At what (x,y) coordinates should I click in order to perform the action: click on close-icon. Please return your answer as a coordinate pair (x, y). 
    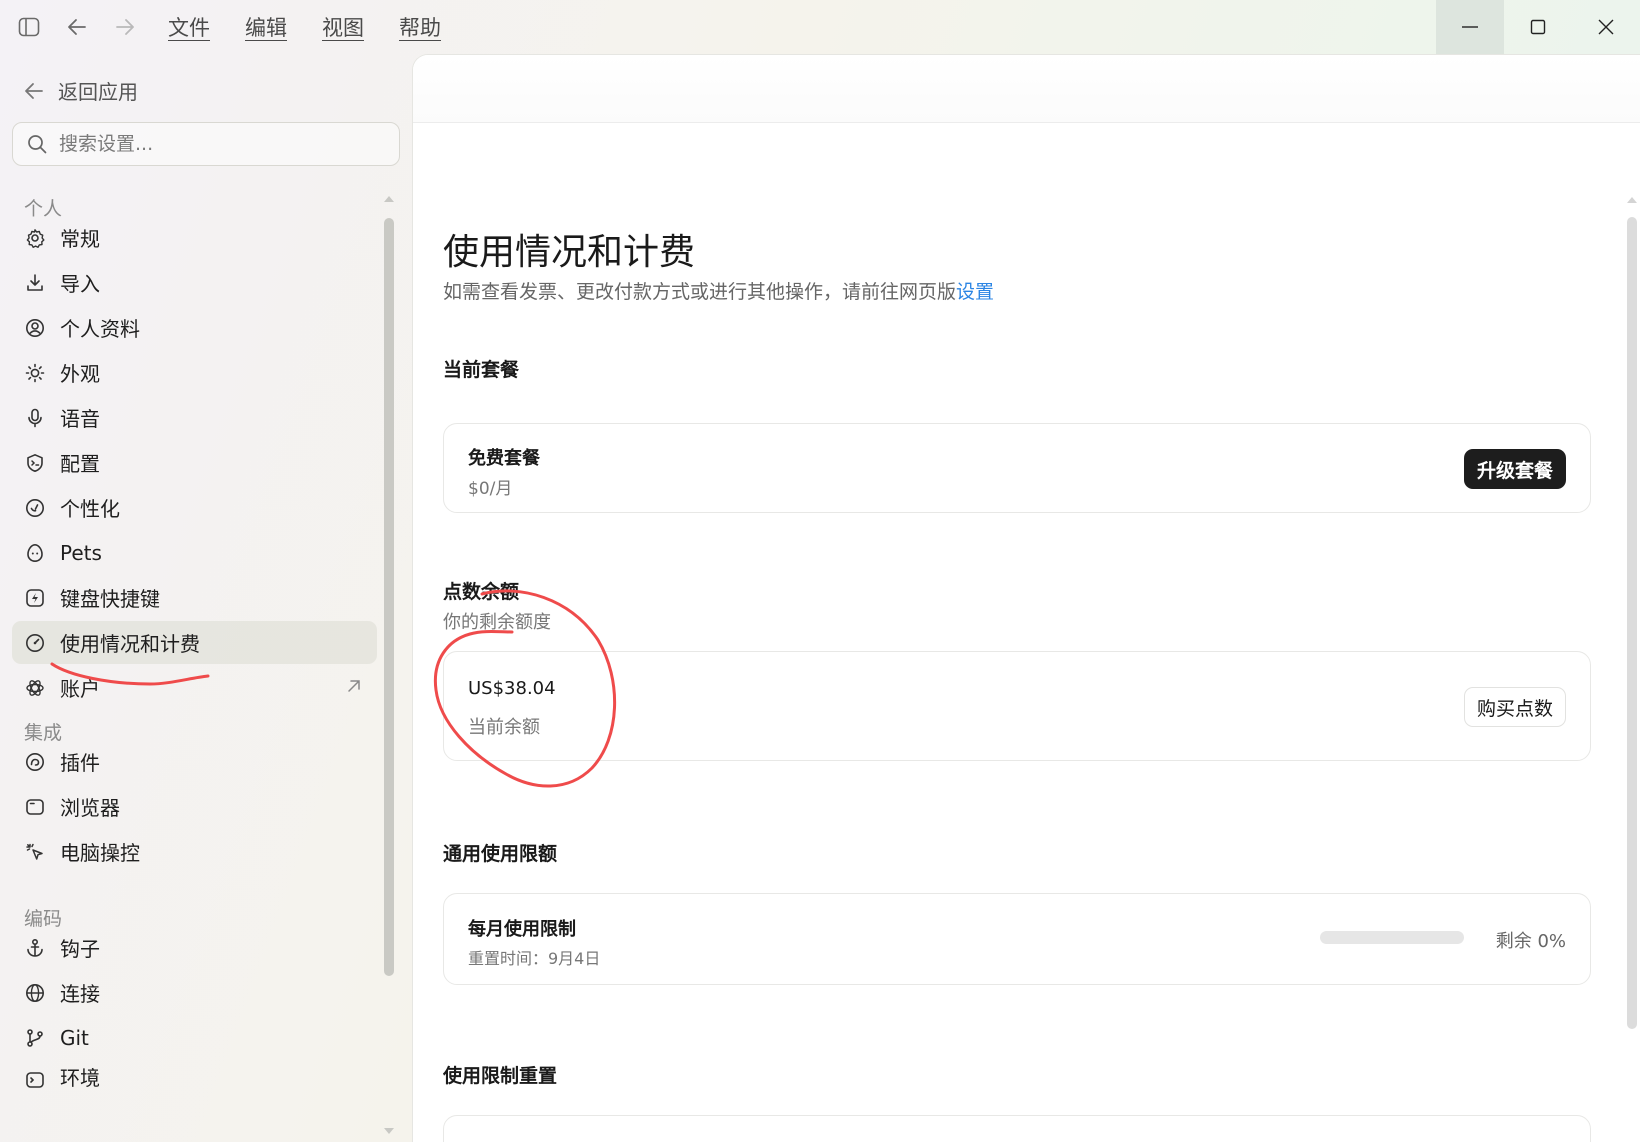
    Looking at the image, I should click on (1606, 27).